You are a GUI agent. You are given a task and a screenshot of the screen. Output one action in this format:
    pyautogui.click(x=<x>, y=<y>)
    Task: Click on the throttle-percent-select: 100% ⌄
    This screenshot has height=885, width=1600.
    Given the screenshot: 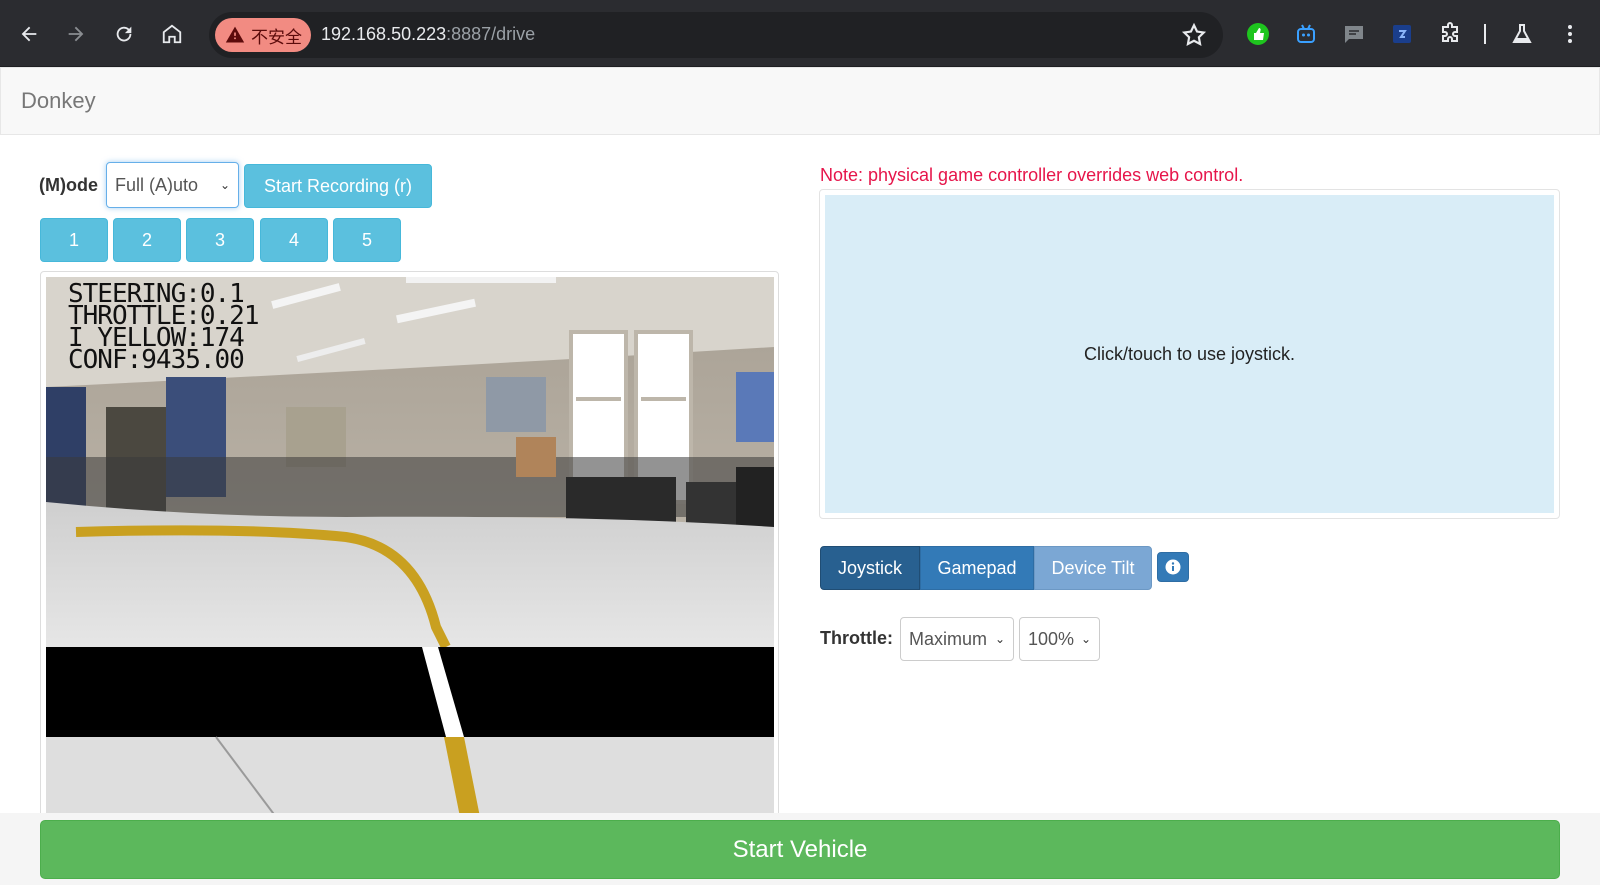 What is the action you would take?
    pyautogui.click(x=1059, y=639)
    